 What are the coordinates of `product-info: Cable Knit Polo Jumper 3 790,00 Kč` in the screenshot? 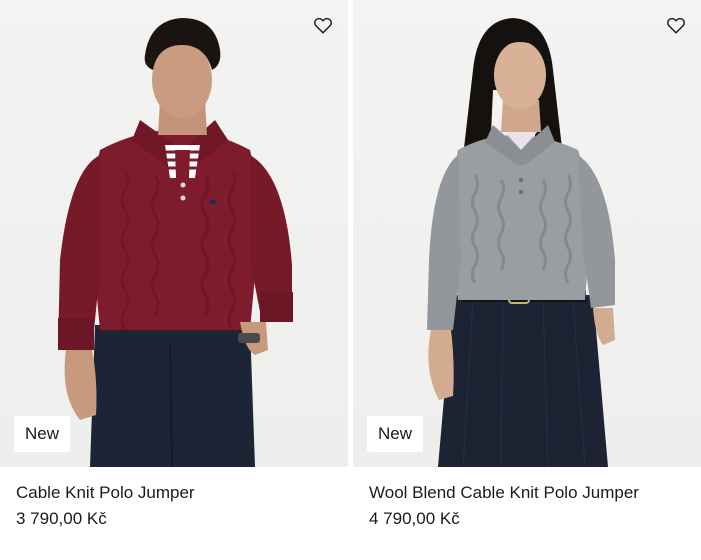 It's located at (174, 498).